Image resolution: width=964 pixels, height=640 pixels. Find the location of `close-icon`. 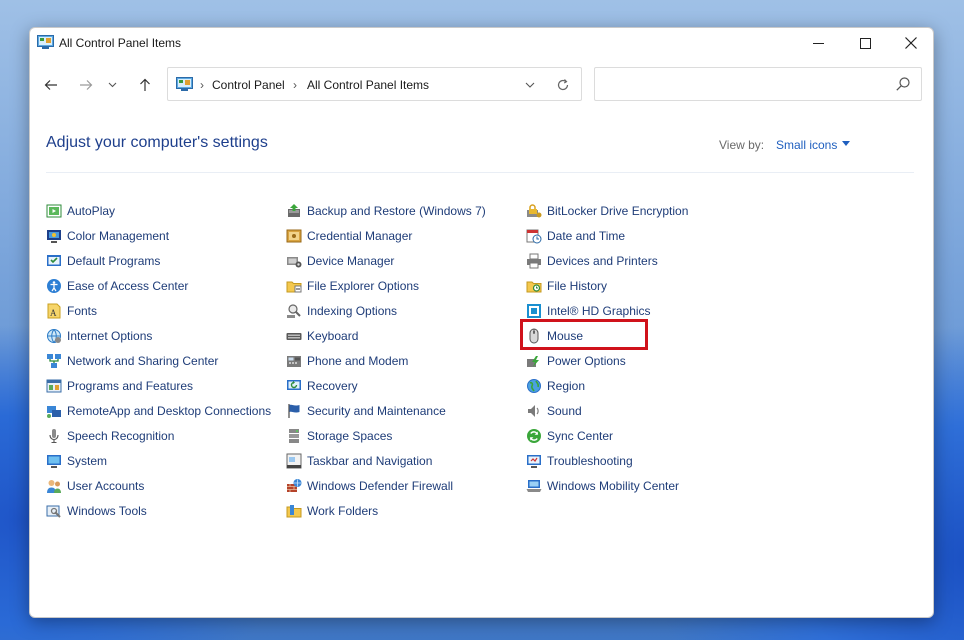

close-icon is located at coordinates (911, 43).